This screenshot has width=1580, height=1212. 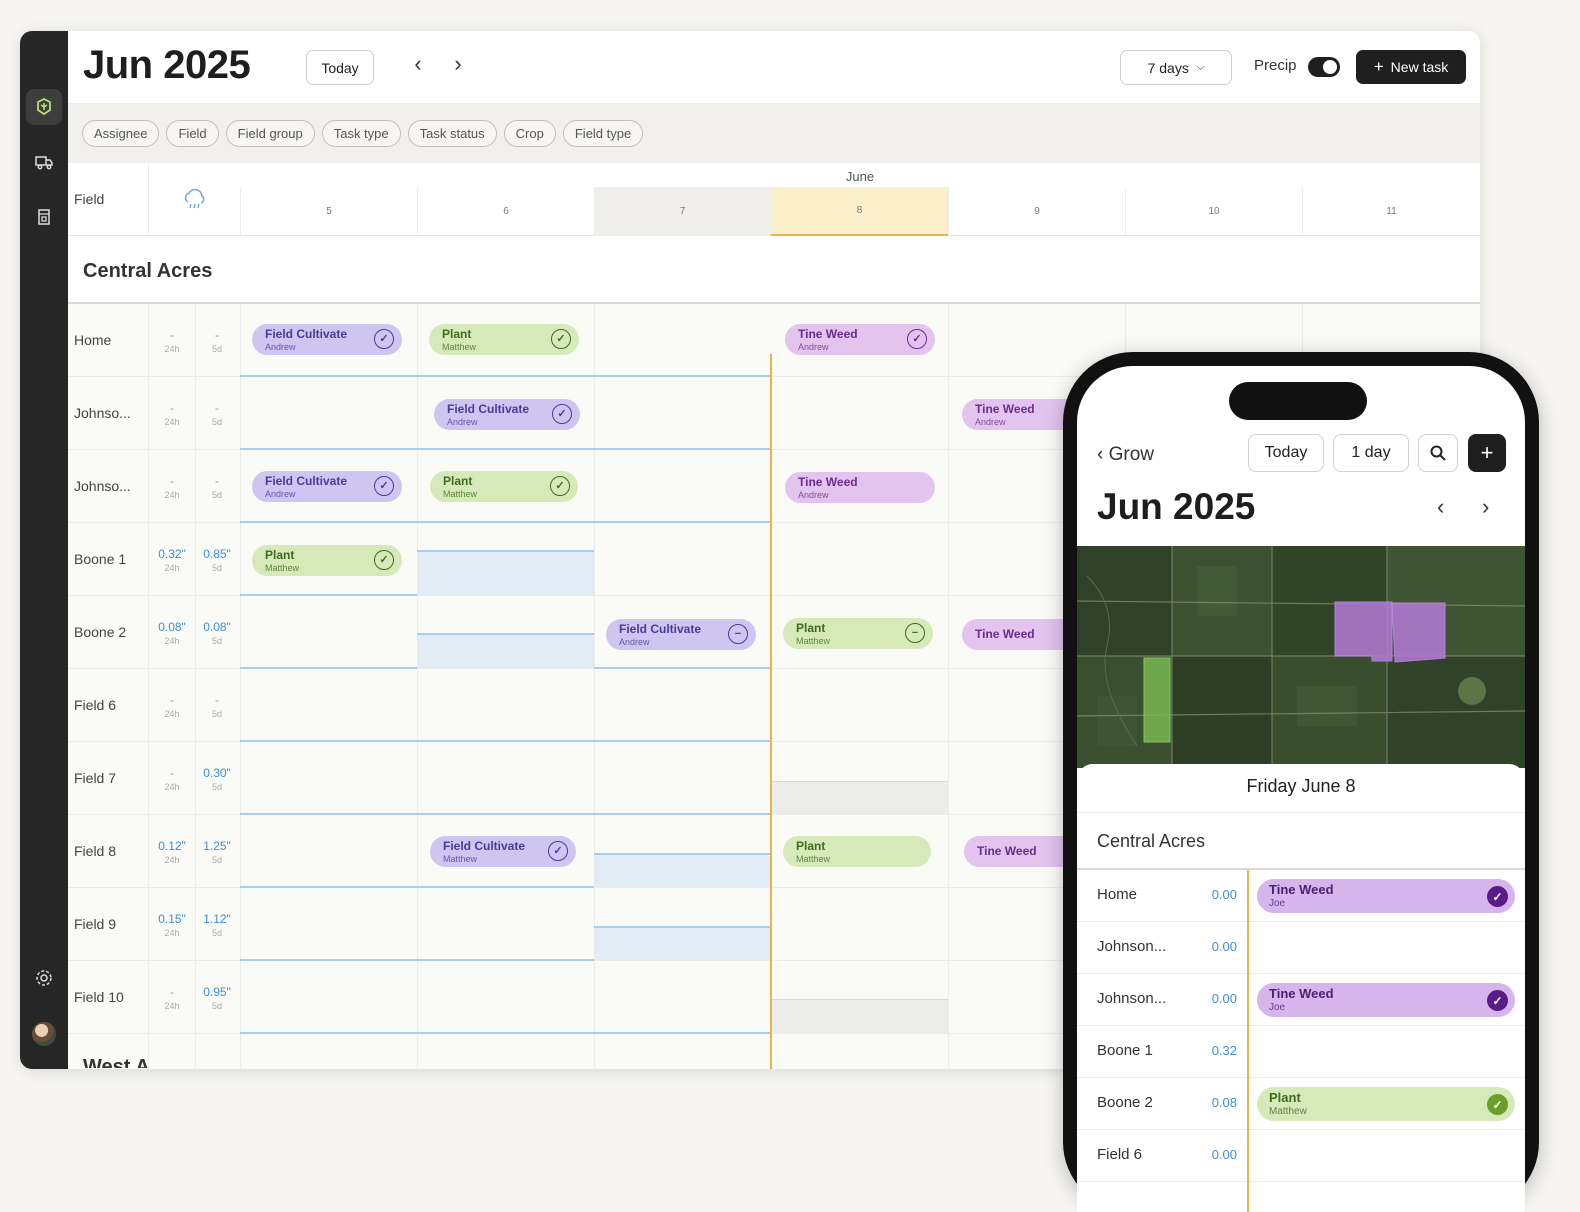 I want to click on prev-week-icon: ‹, so click(x=418, y=64).